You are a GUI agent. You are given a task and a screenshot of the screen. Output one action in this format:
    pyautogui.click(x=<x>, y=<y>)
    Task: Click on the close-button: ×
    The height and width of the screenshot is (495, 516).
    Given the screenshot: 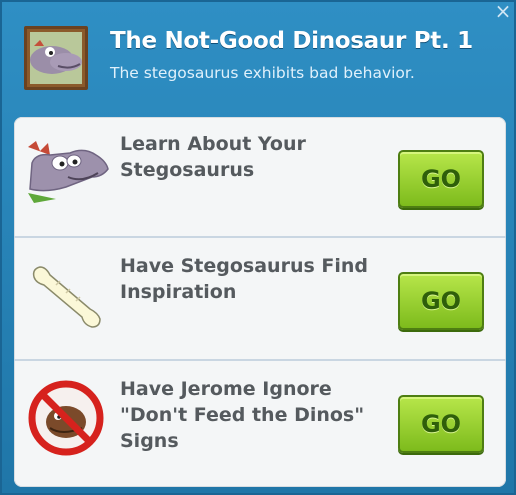 What is the action you would take?
    pyautogui.click(x=503, y=12)
    